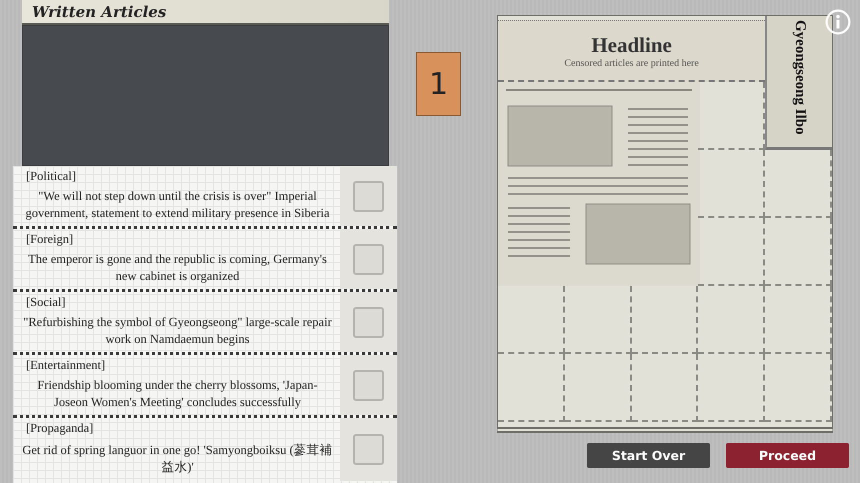  Describe the element at coordinates (177, 331) in the screenshot. I see `article-text: "Refurbishing the symbol of Gyeongseong" large-scale repair work on Namdaemun begins` at that location.